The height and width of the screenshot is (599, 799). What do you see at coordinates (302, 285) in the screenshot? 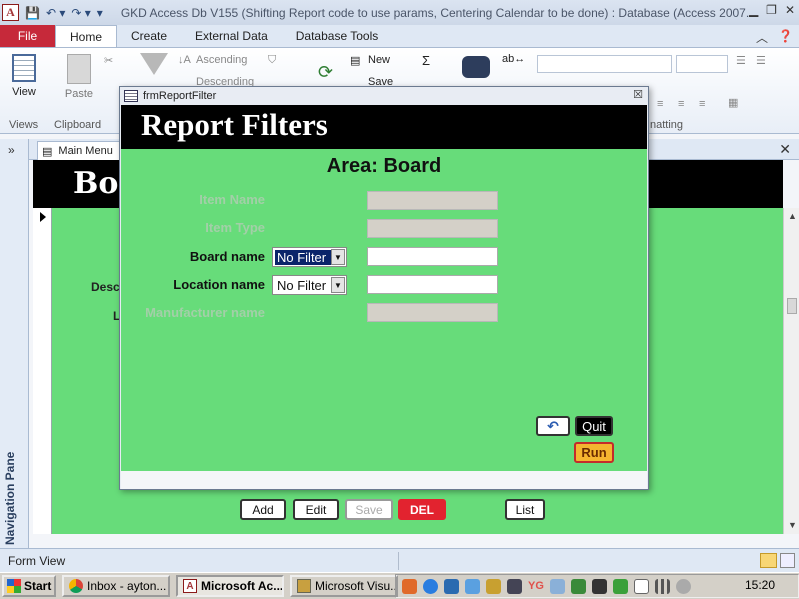
I see `location-name-filter-value: No Filter` at bounding box center [302, 285].